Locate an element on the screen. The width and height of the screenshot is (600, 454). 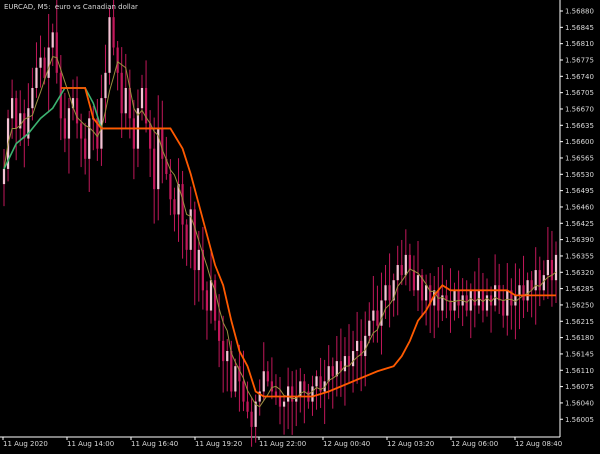
timeframe-label: M5: is located at coordinates (44, 7).